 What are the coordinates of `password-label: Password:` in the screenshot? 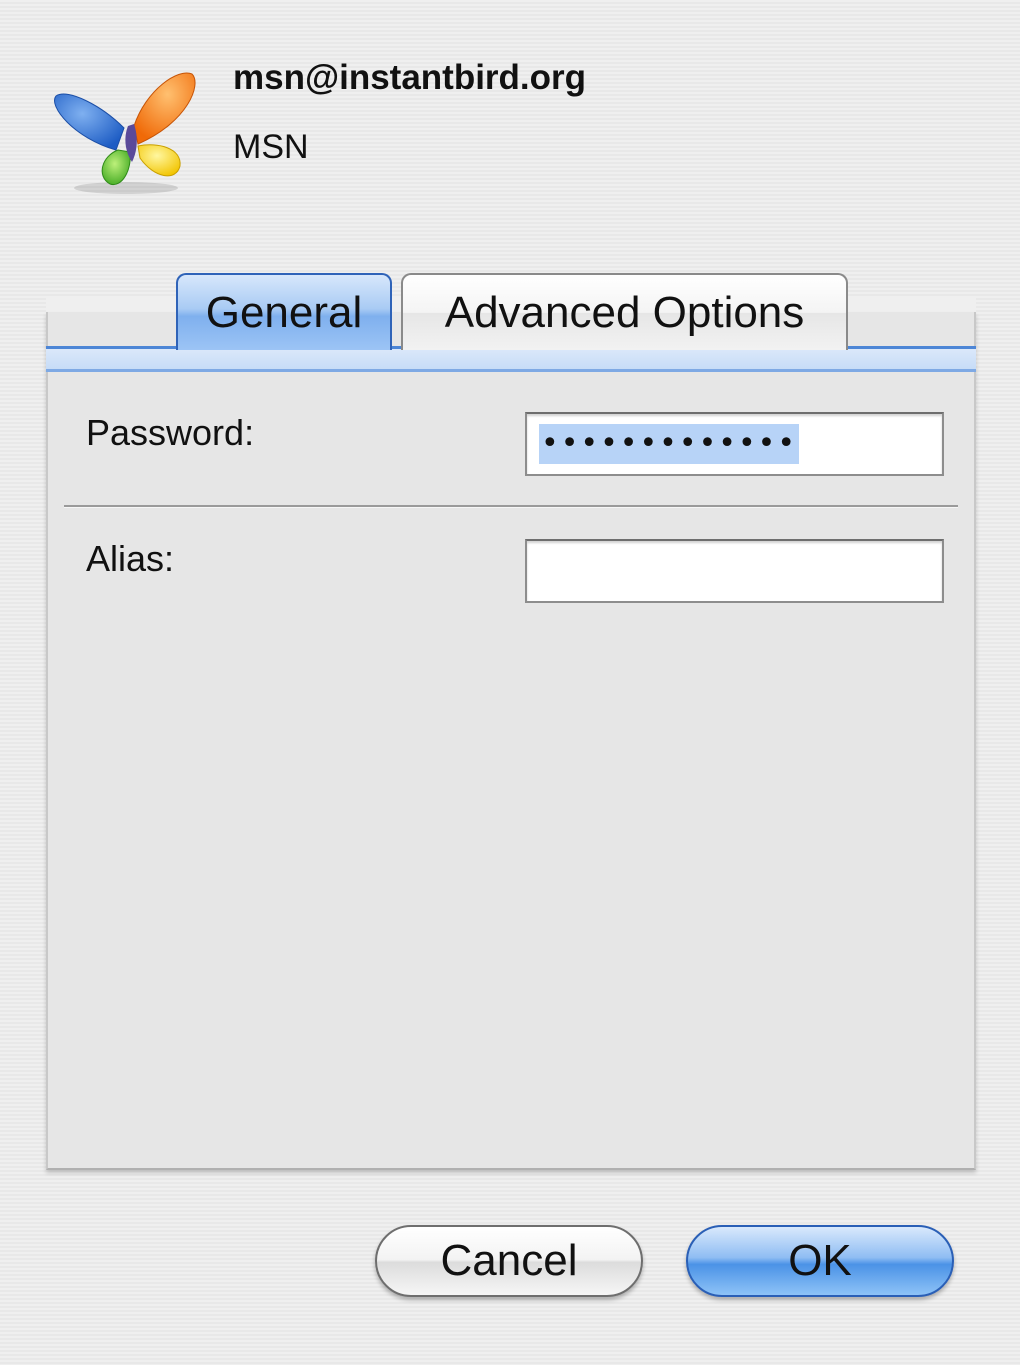 It's located at (170, 432).